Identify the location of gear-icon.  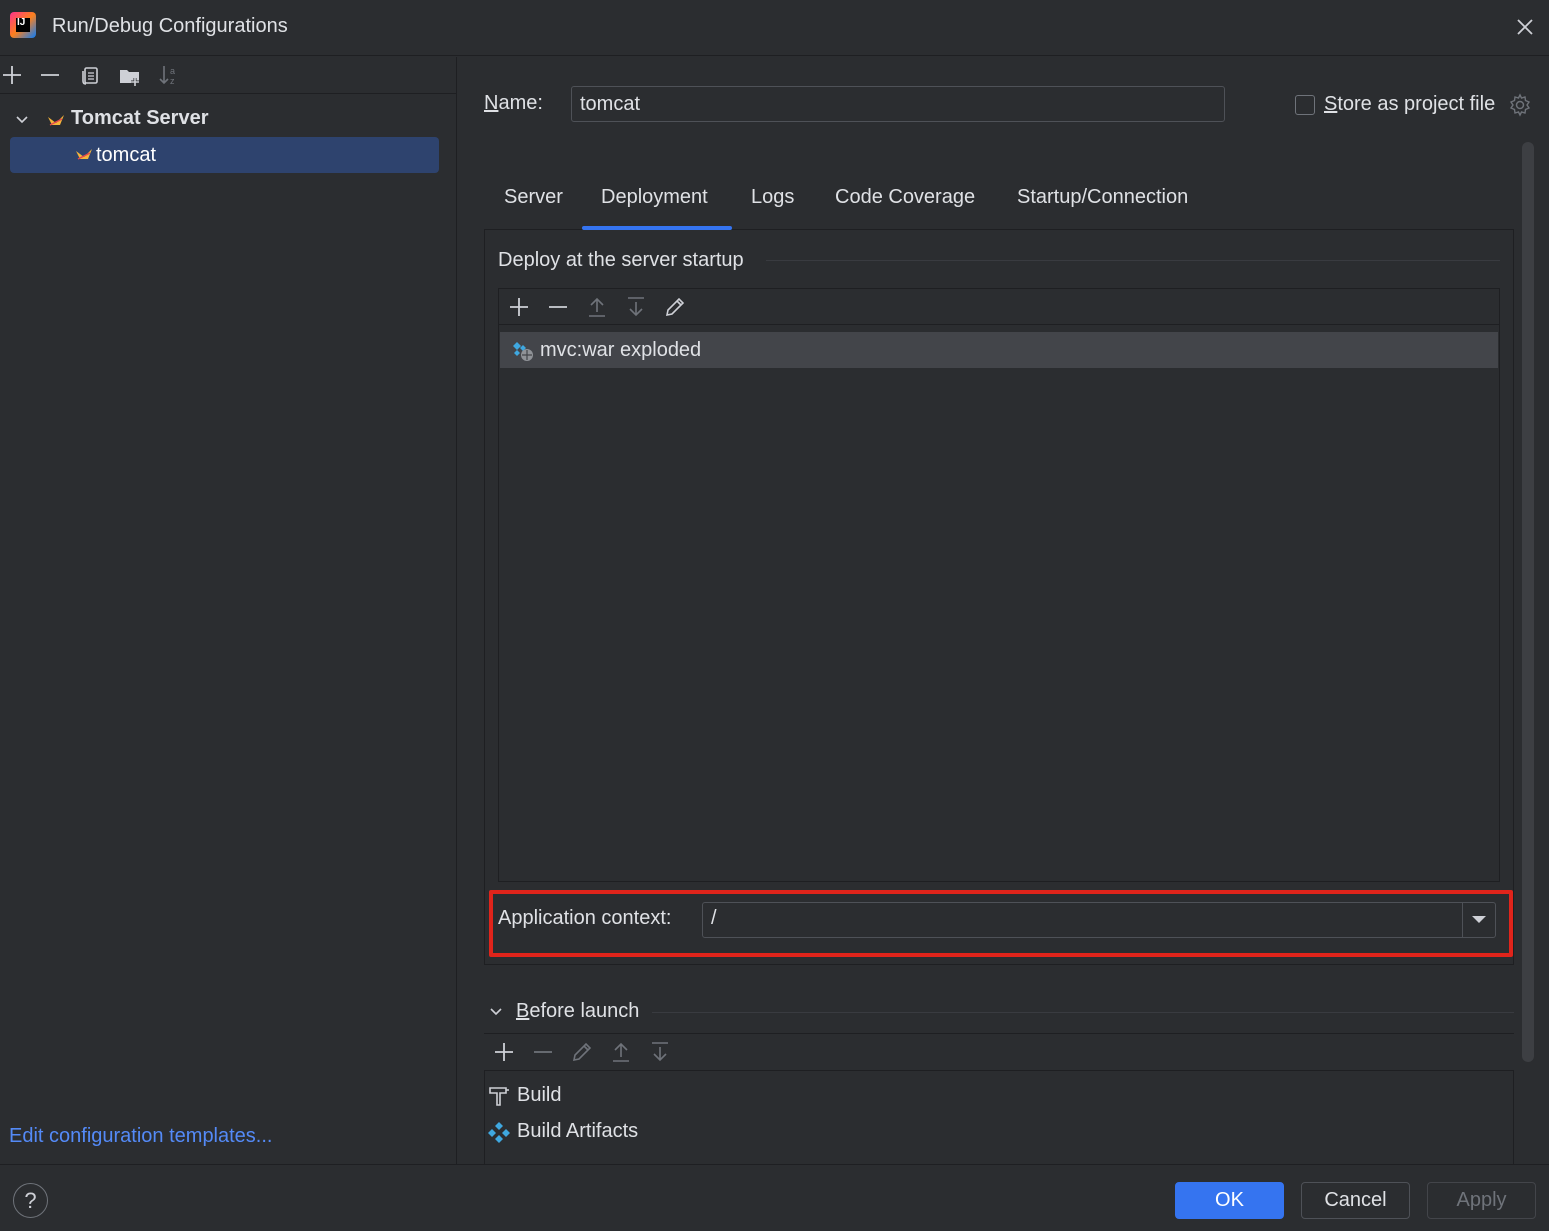
(1520, 105).